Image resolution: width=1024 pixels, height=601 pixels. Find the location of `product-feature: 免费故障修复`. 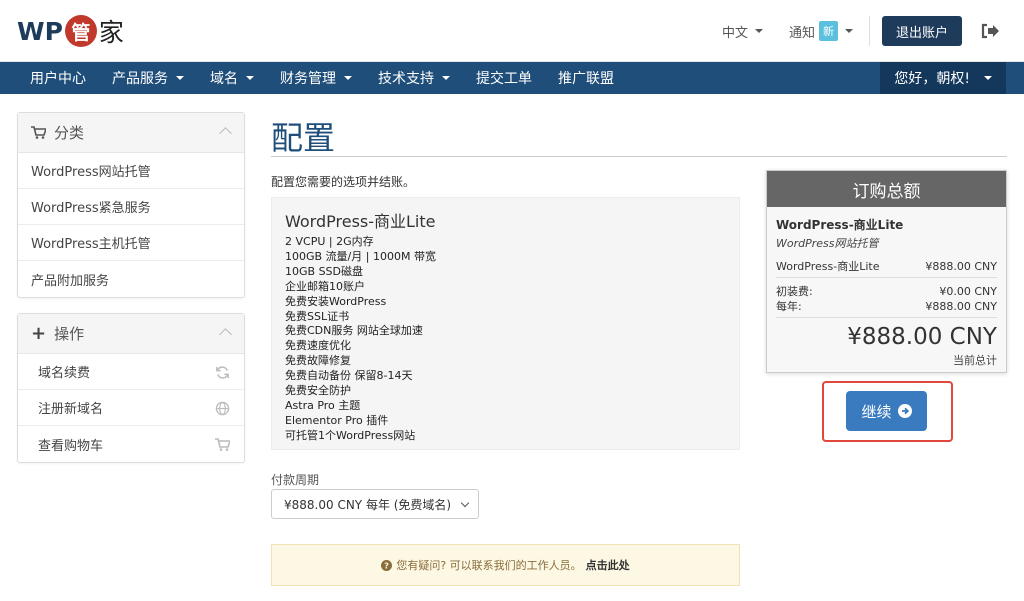

product-feature: 免费故障修复 is located at coordinates (318, 361).